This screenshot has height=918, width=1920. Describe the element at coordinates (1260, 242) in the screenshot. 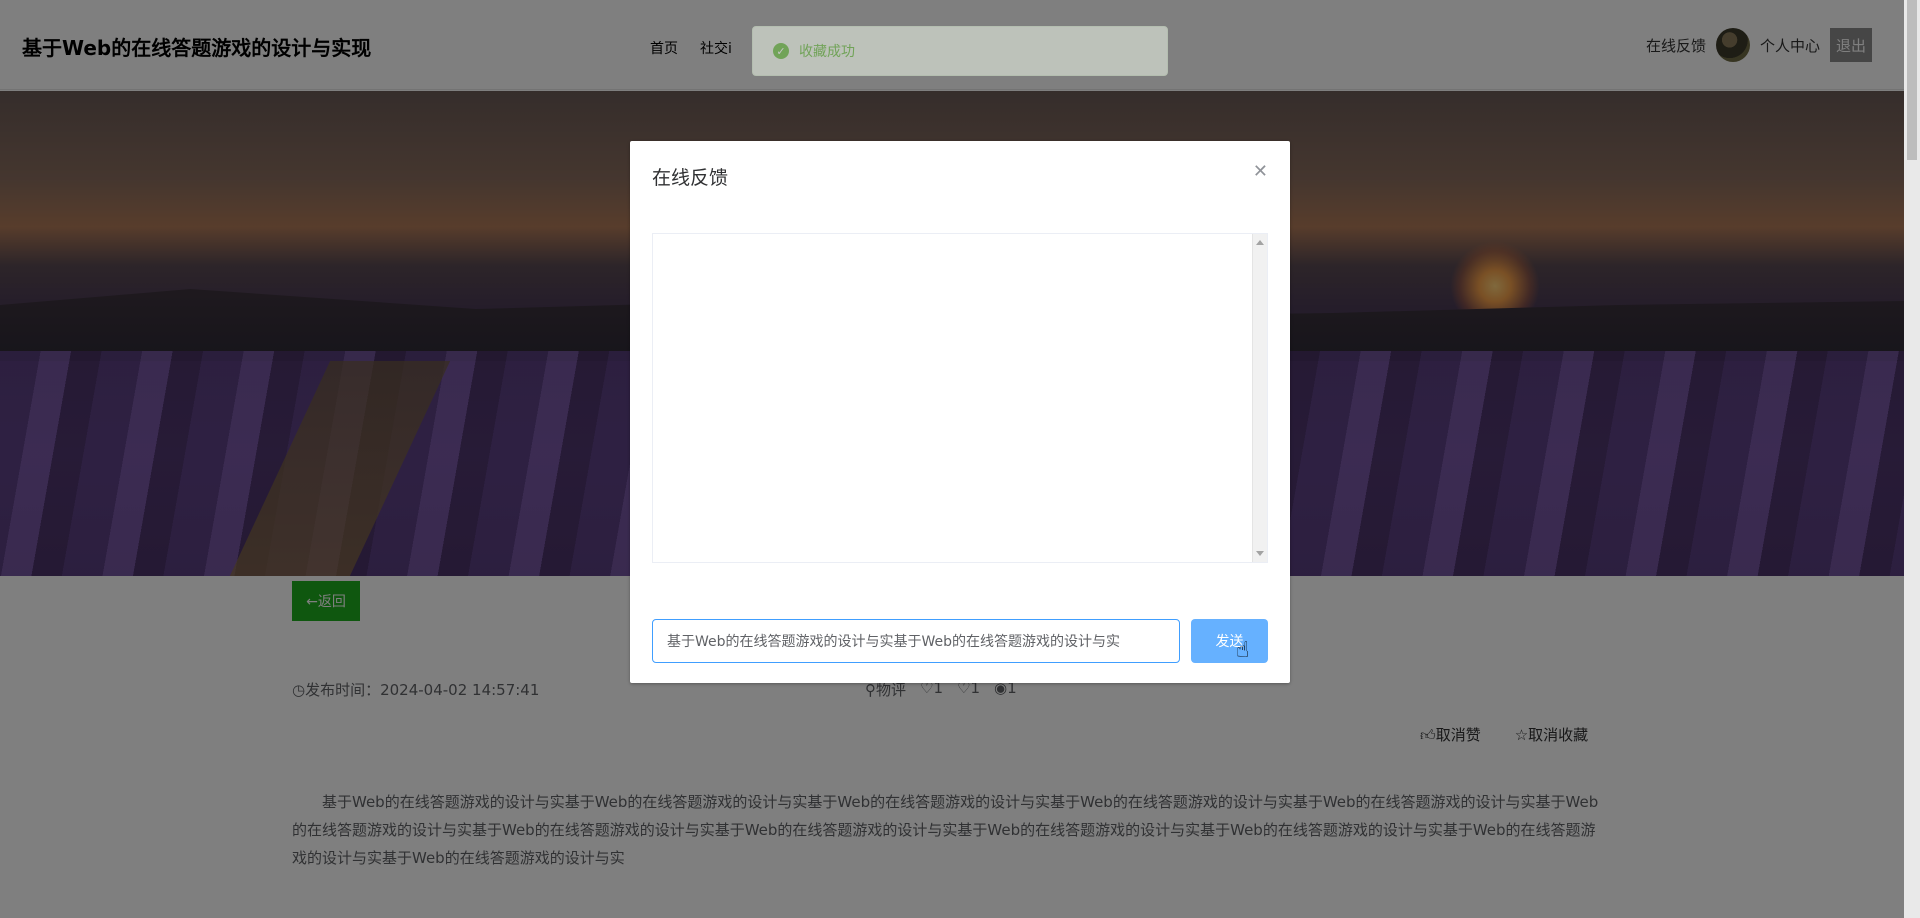

I see `scroll-up-icon` at that location.